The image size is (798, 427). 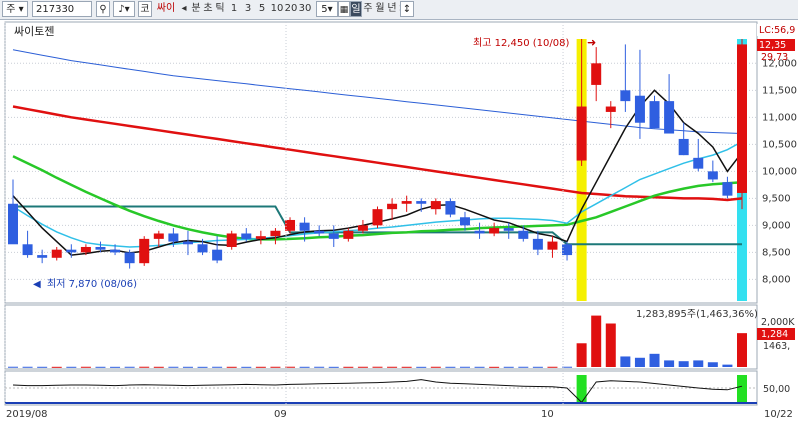 What do you see at coordinates (184, 9) in the screenshot?
I see `scroll-left-icon: ◂` at bounding box center [184, 9].